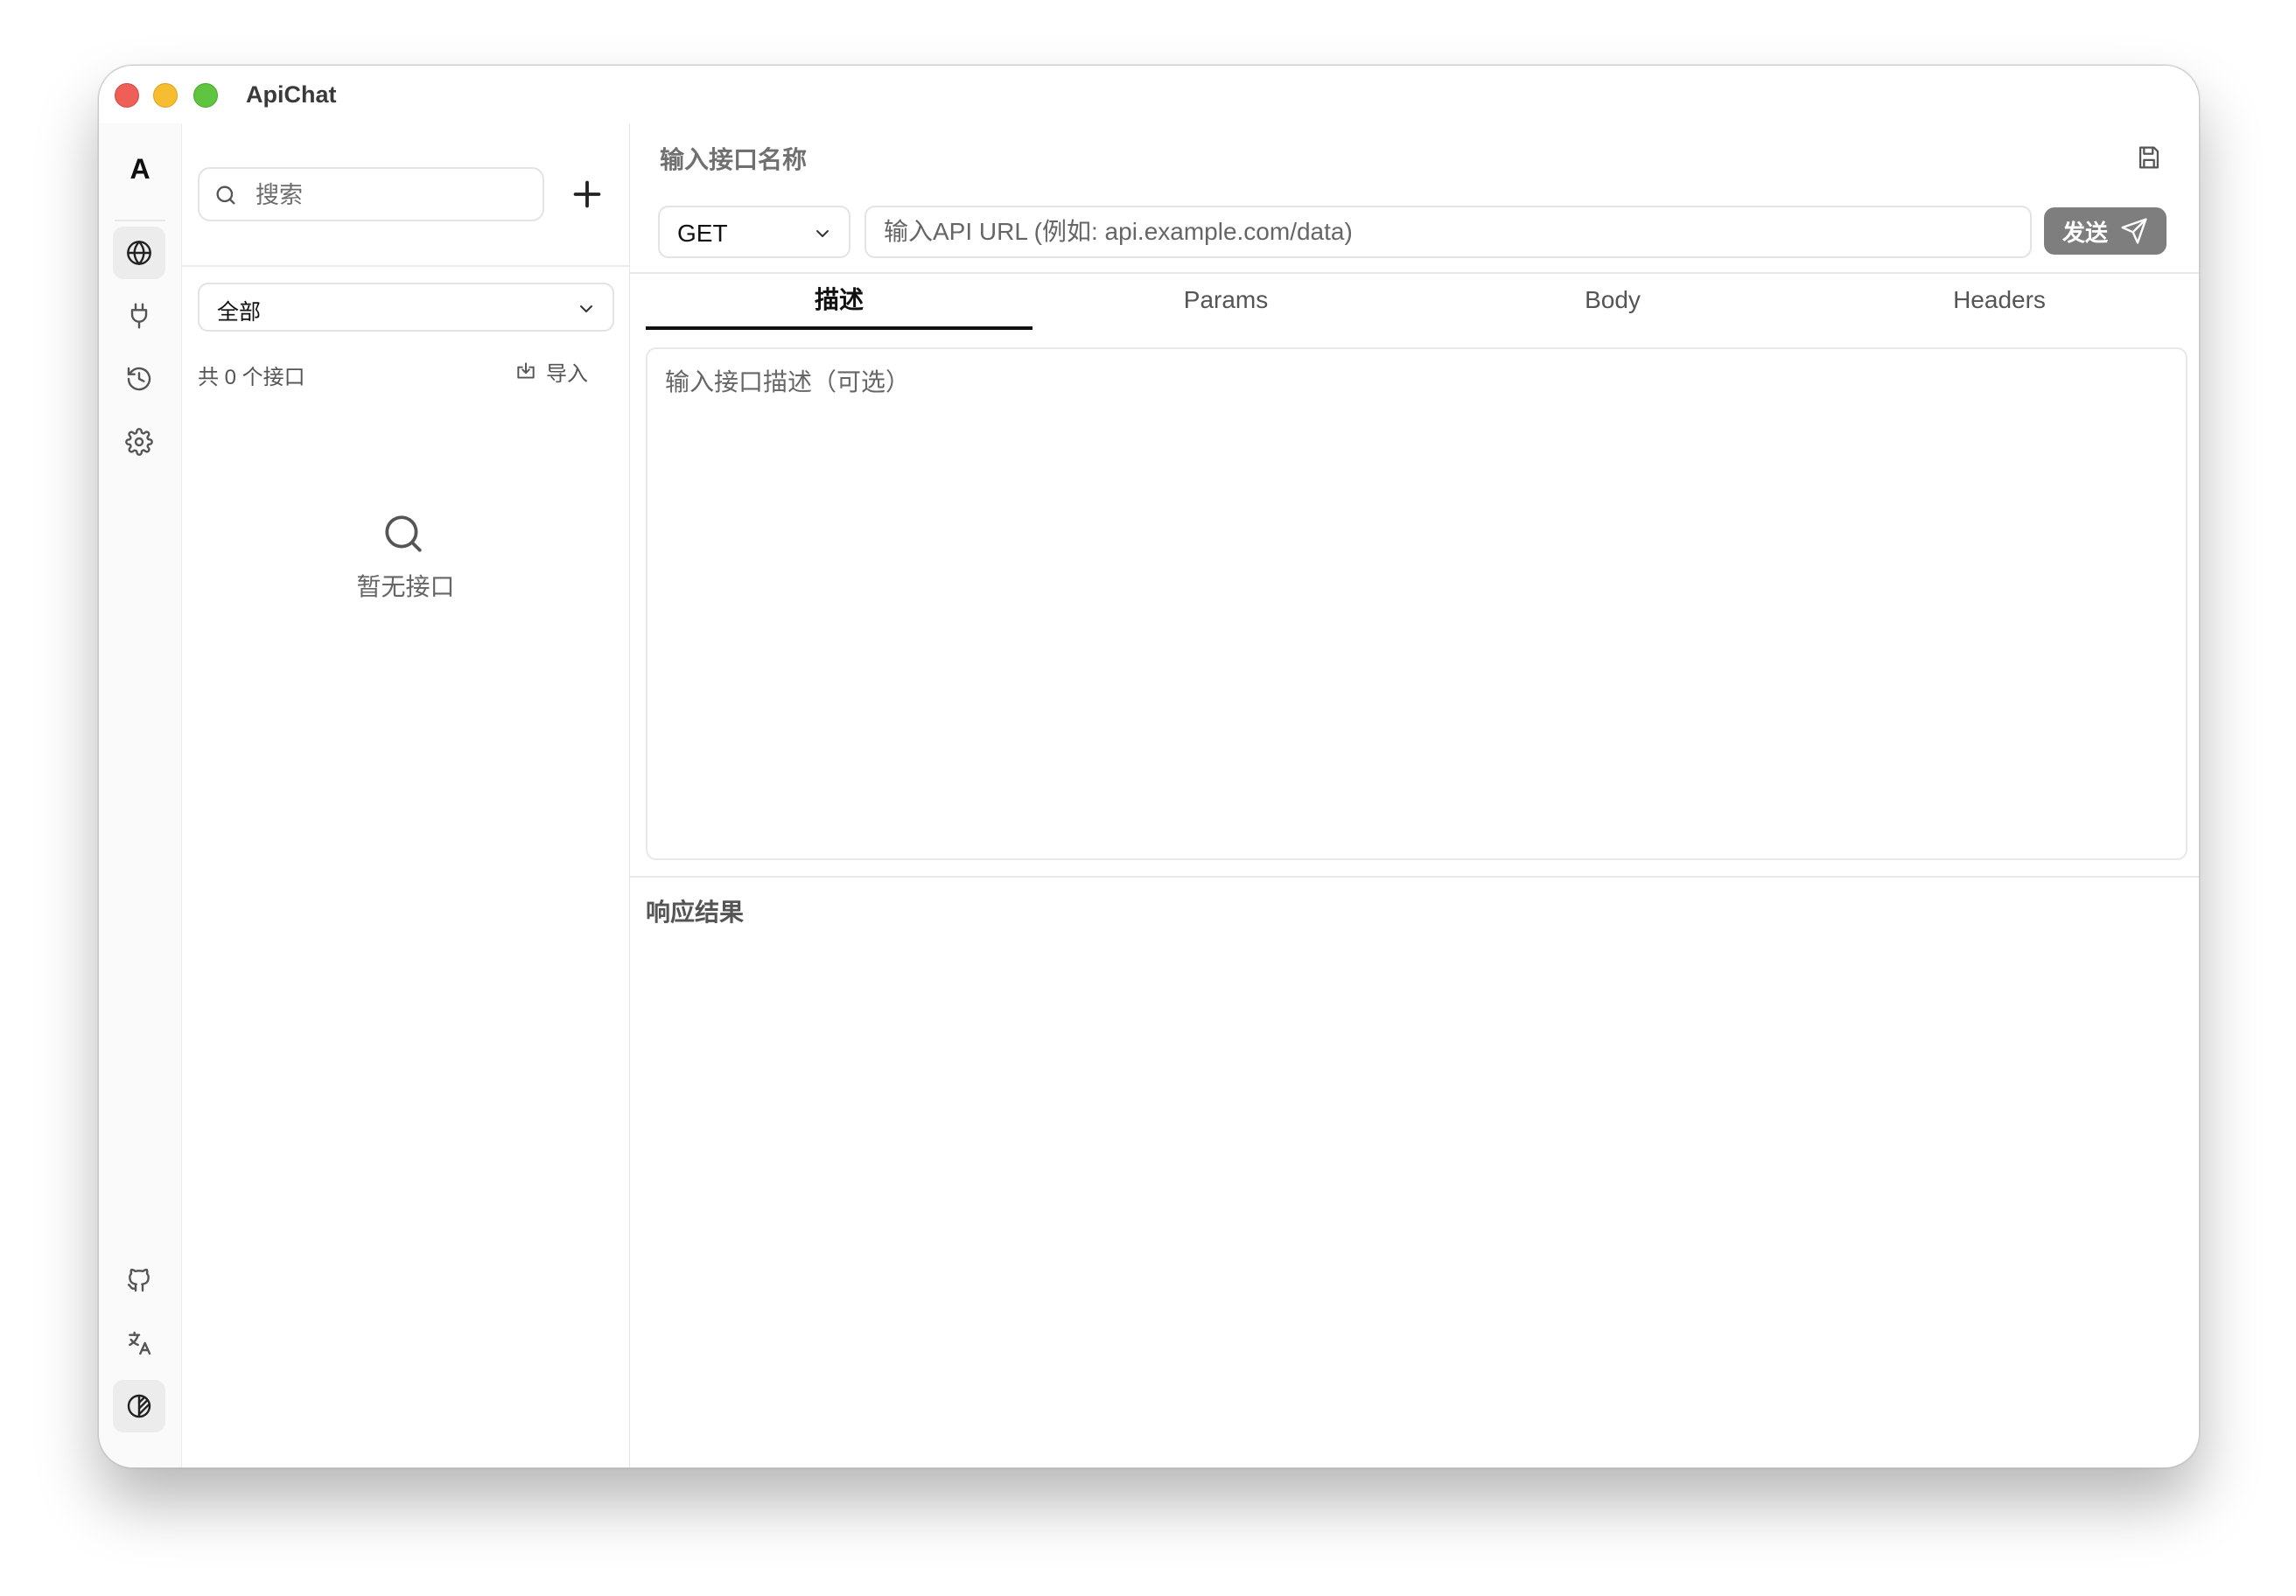 This screenshot has height=1596, width=2296. Describe the element at coordinates (2149, 157) in the screenshot. I see `save-icon` at that location.